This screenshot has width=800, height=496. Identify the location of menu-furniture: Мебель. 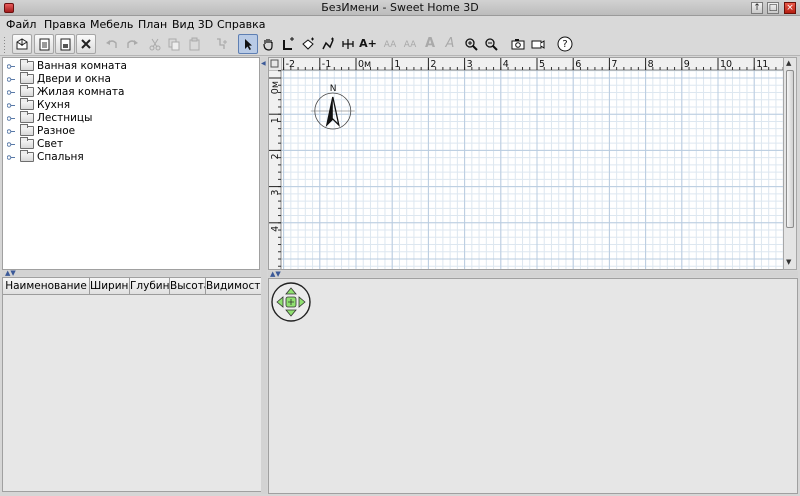
(111, 24).